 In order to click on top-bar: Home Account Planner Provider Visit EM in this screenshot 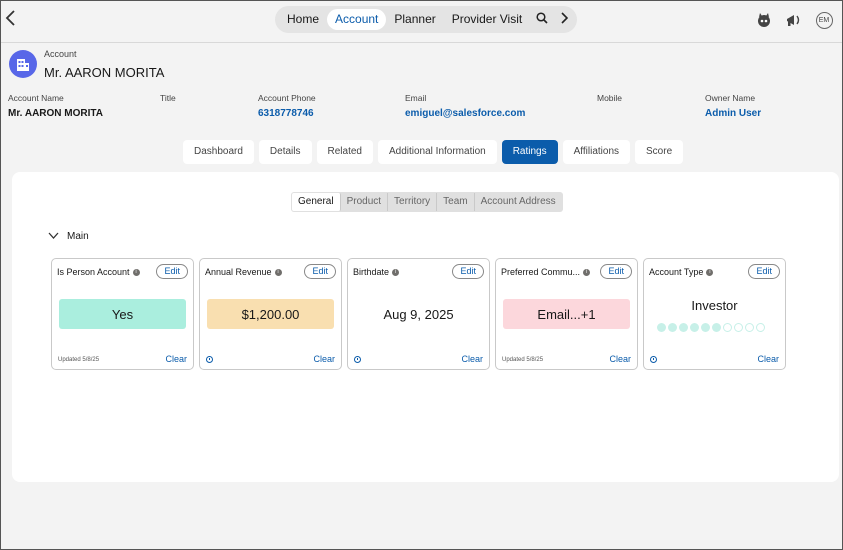, I will do `click(421, 22)`.